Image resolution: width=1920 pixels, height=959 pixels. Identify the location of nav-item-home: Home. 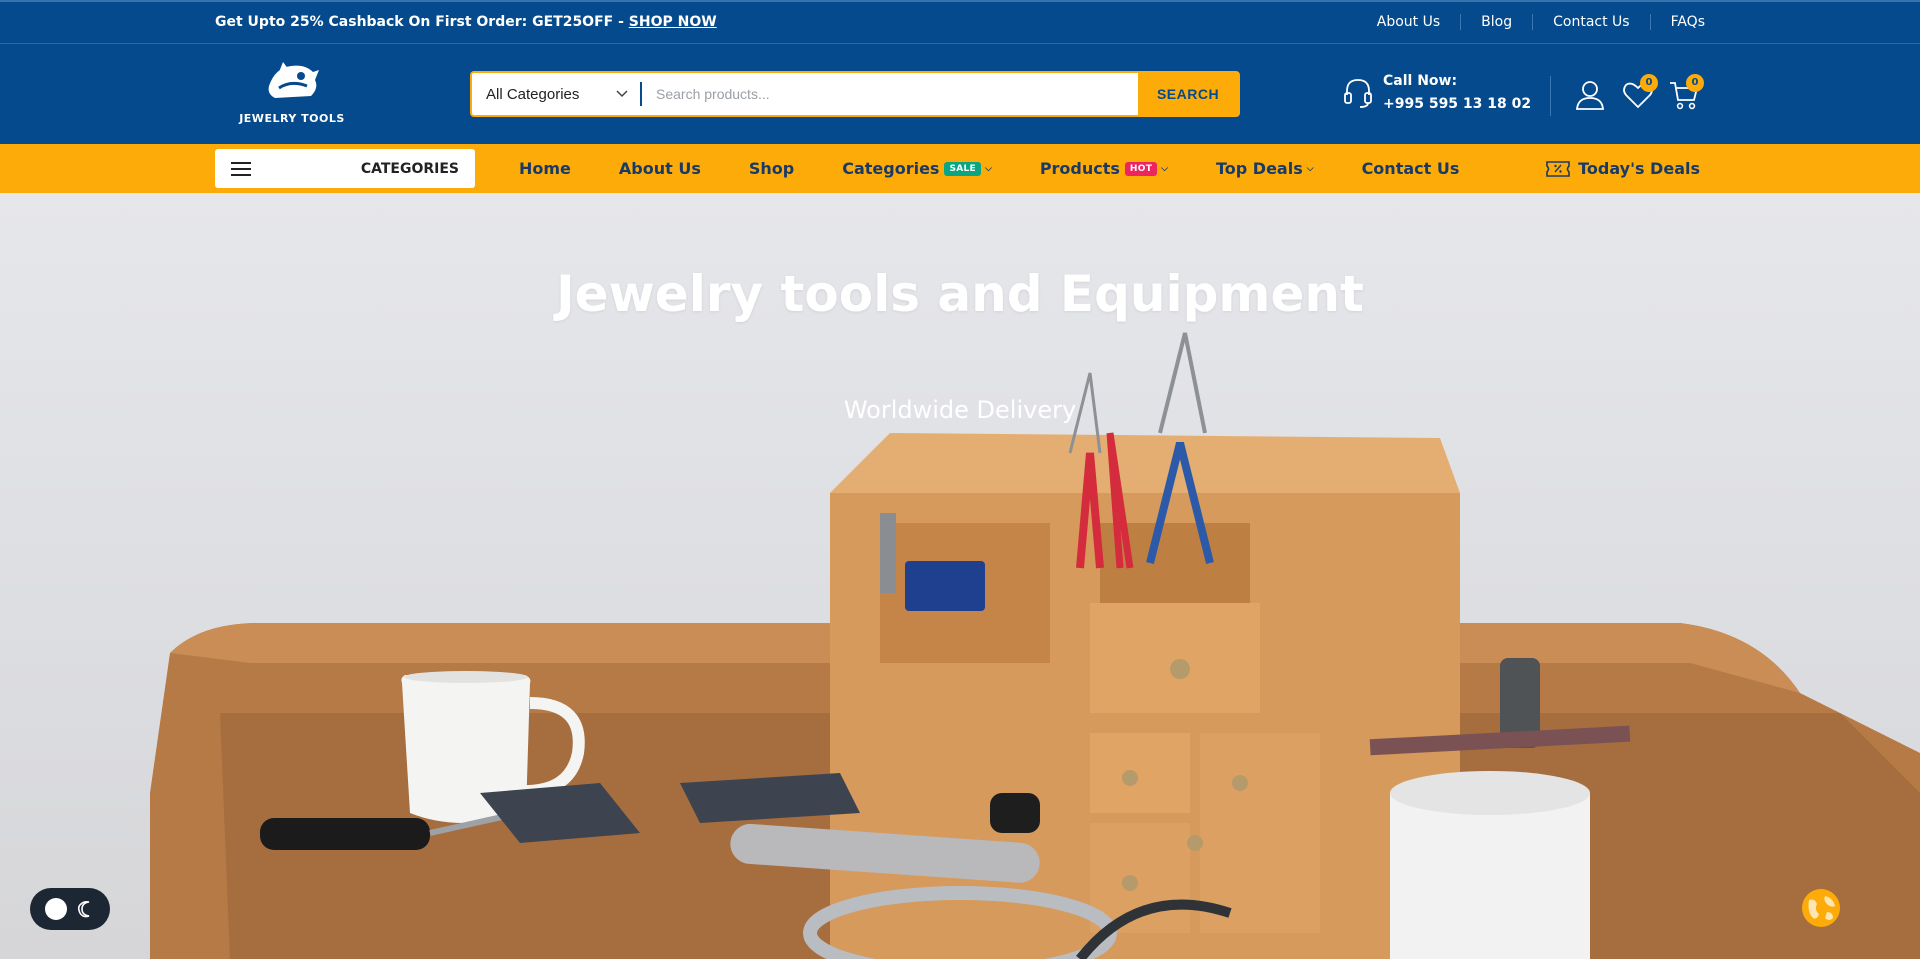
(545, 168).